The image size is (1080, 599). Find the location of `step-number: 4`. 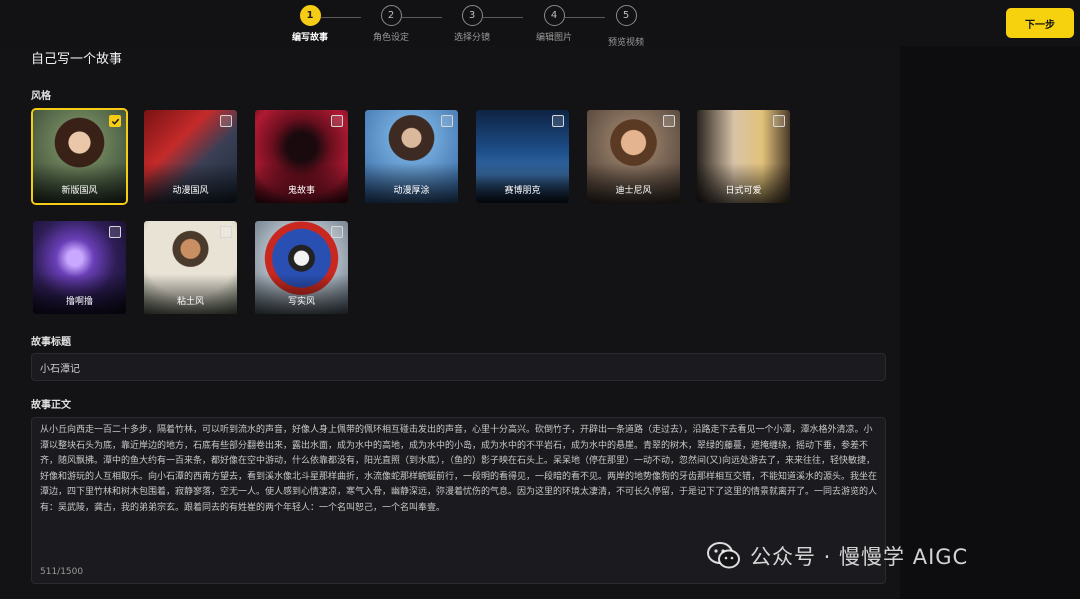

step-number: 4 is located at coordinates (554, 15).